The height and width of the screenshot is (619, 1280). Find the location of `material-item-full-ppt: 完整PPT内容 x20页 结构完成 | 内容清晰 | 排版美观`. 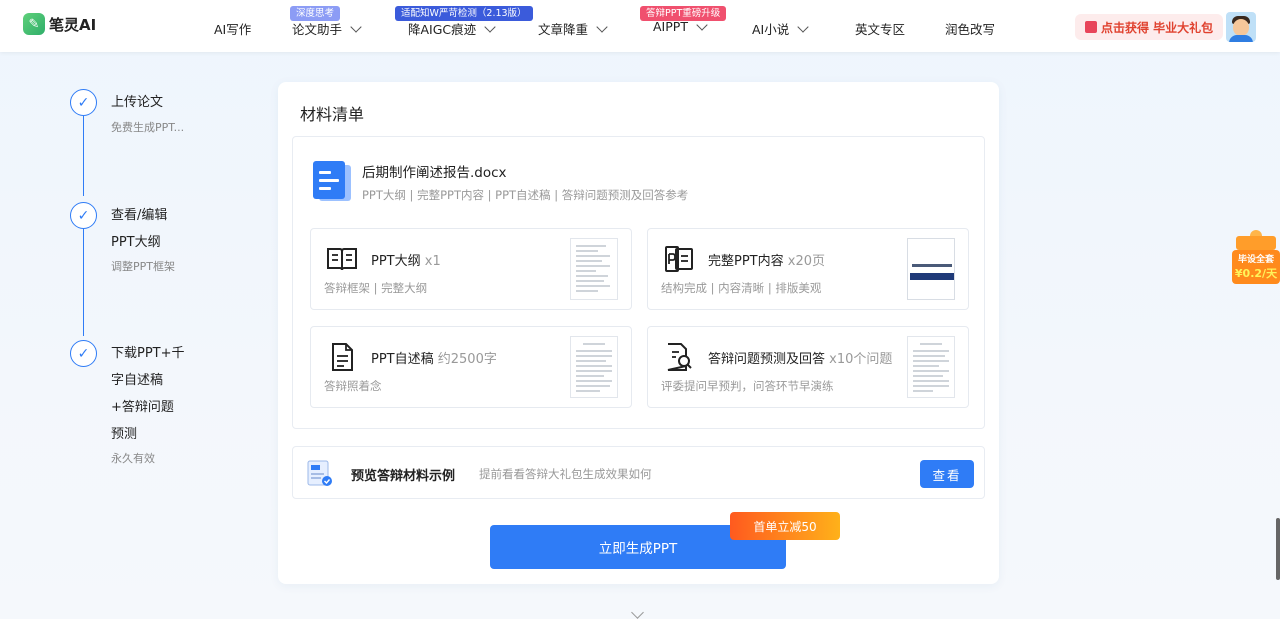

material-item-full-ppt: 完整PPT内容 x20页 结构完成 | 内容清晰 | 排版美观 is located at coordinates (808, 269).